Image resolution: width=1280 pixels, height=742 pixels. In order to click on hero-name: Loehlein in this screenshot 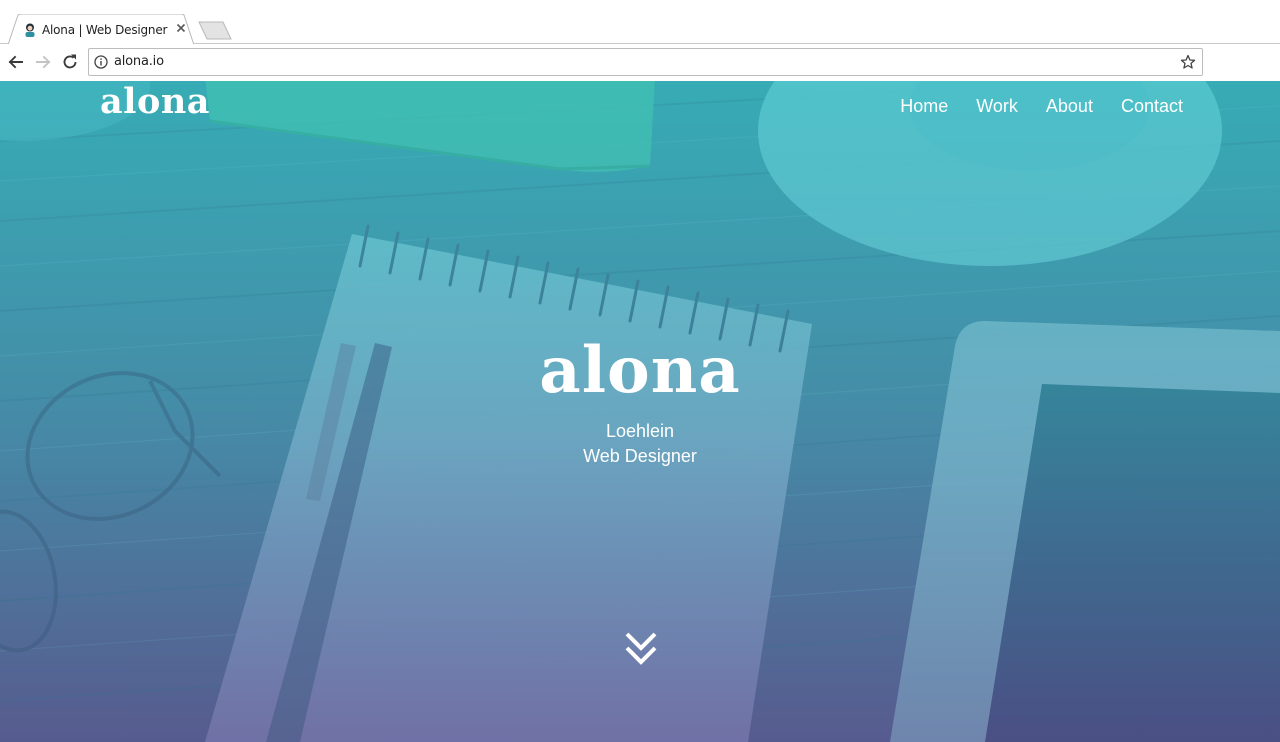, I will do `click(640, 431)`.